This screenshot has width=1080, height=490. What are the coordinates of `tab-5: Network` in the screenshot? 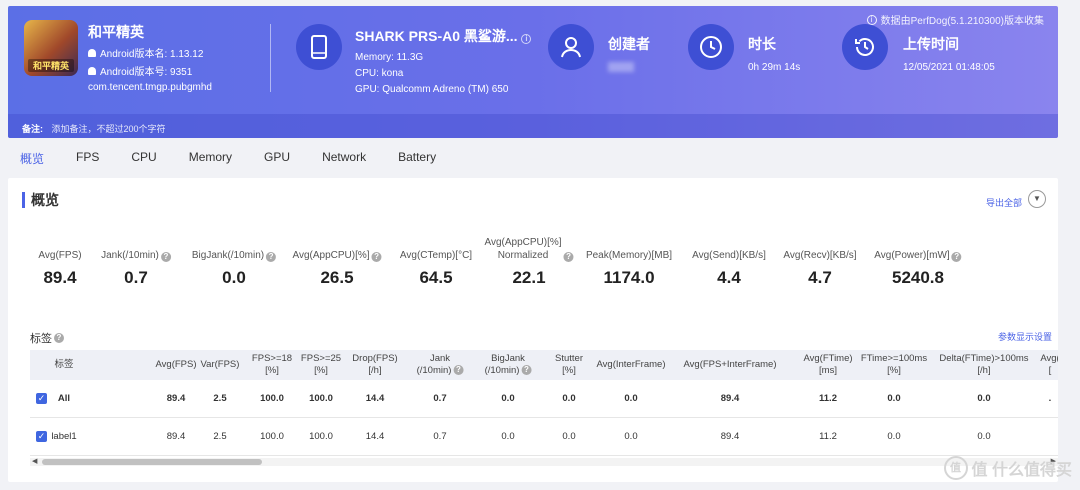 It's located at (344, 158).